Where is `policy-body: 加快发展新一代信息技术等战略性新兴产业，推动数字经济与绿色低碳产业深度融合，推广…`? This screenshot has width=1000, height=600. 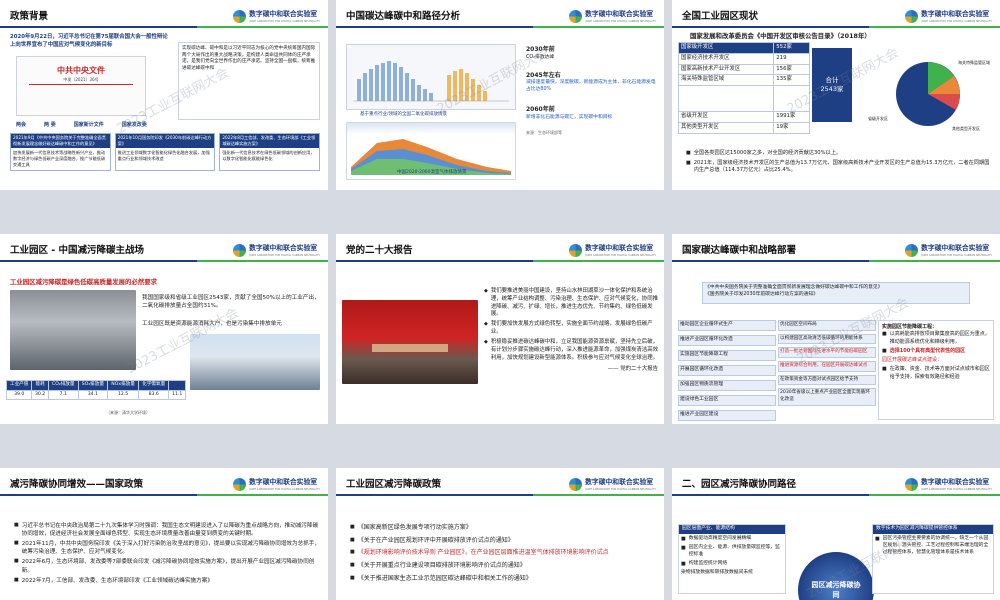
policy-body: 加快发展新一代信息技术等战略性新兴产业，推动数字经济与绿色低碳产业深度融合，推广… is located at coordinates (59, 159).